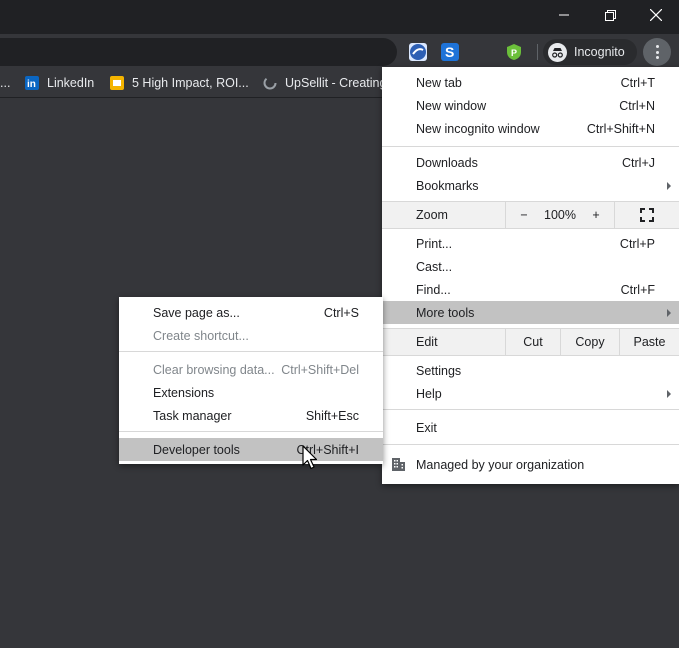 Image resolution: width=679 pixels, height=648 pixels. Describe the element at coordinates (117, 83) in the screenshot. I see `slides-icon` at that location.